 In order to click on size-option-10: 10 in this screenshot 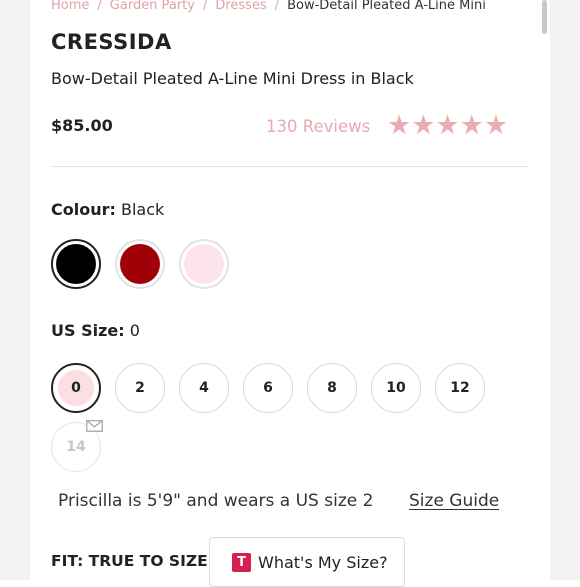, I will do `click(396, 388)`.